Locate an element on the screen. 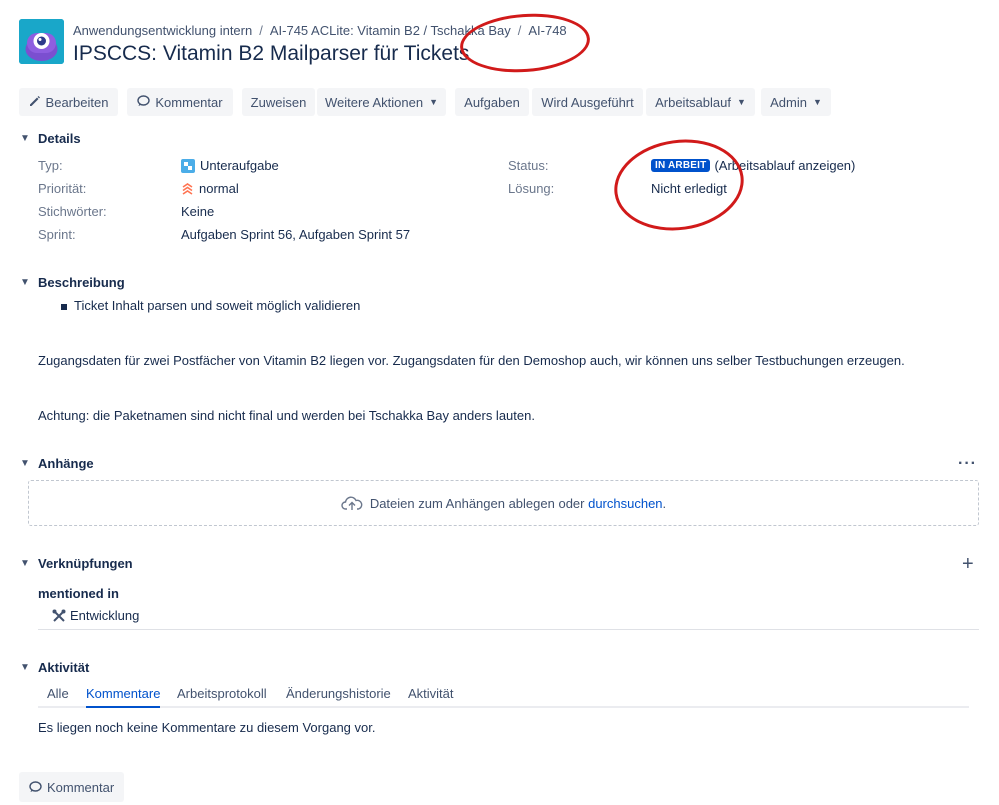 The width and height of the screenshot is (999, 805). dropzone-suffix: . is located at coordinates (664, 503).